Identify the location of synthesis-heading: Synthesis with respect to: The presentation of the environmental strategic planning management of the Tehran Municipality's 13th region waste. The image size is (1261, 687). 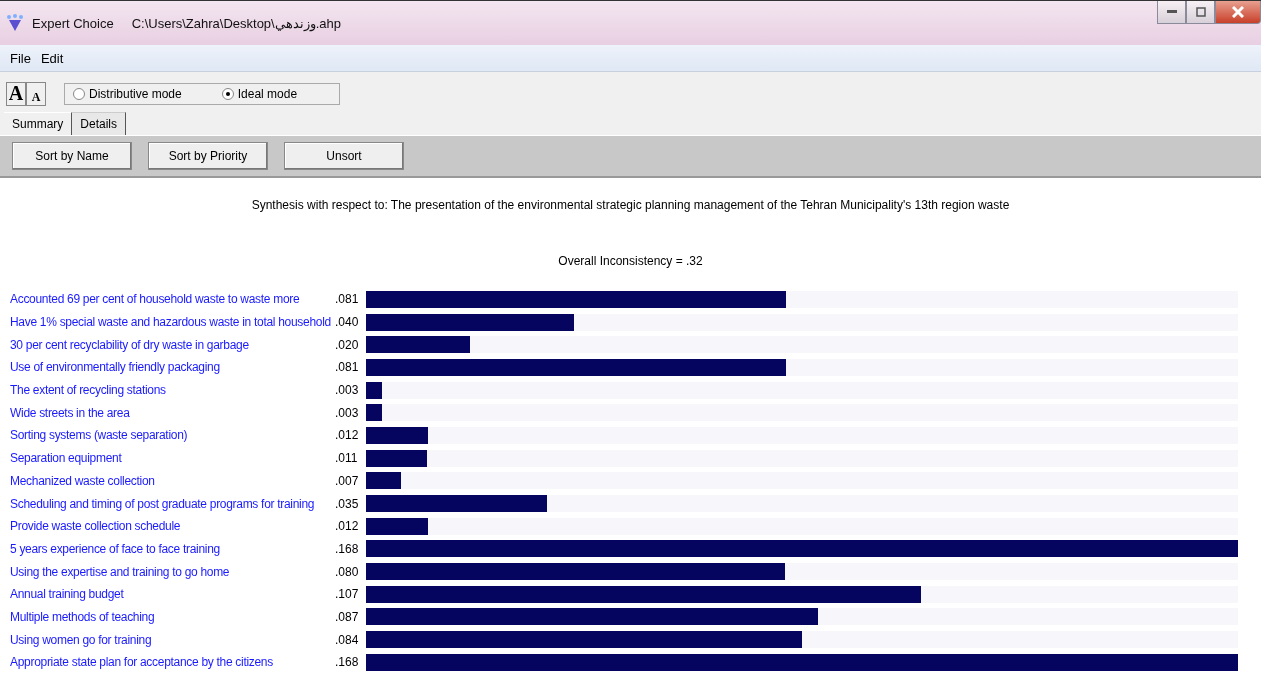
(630, 205).